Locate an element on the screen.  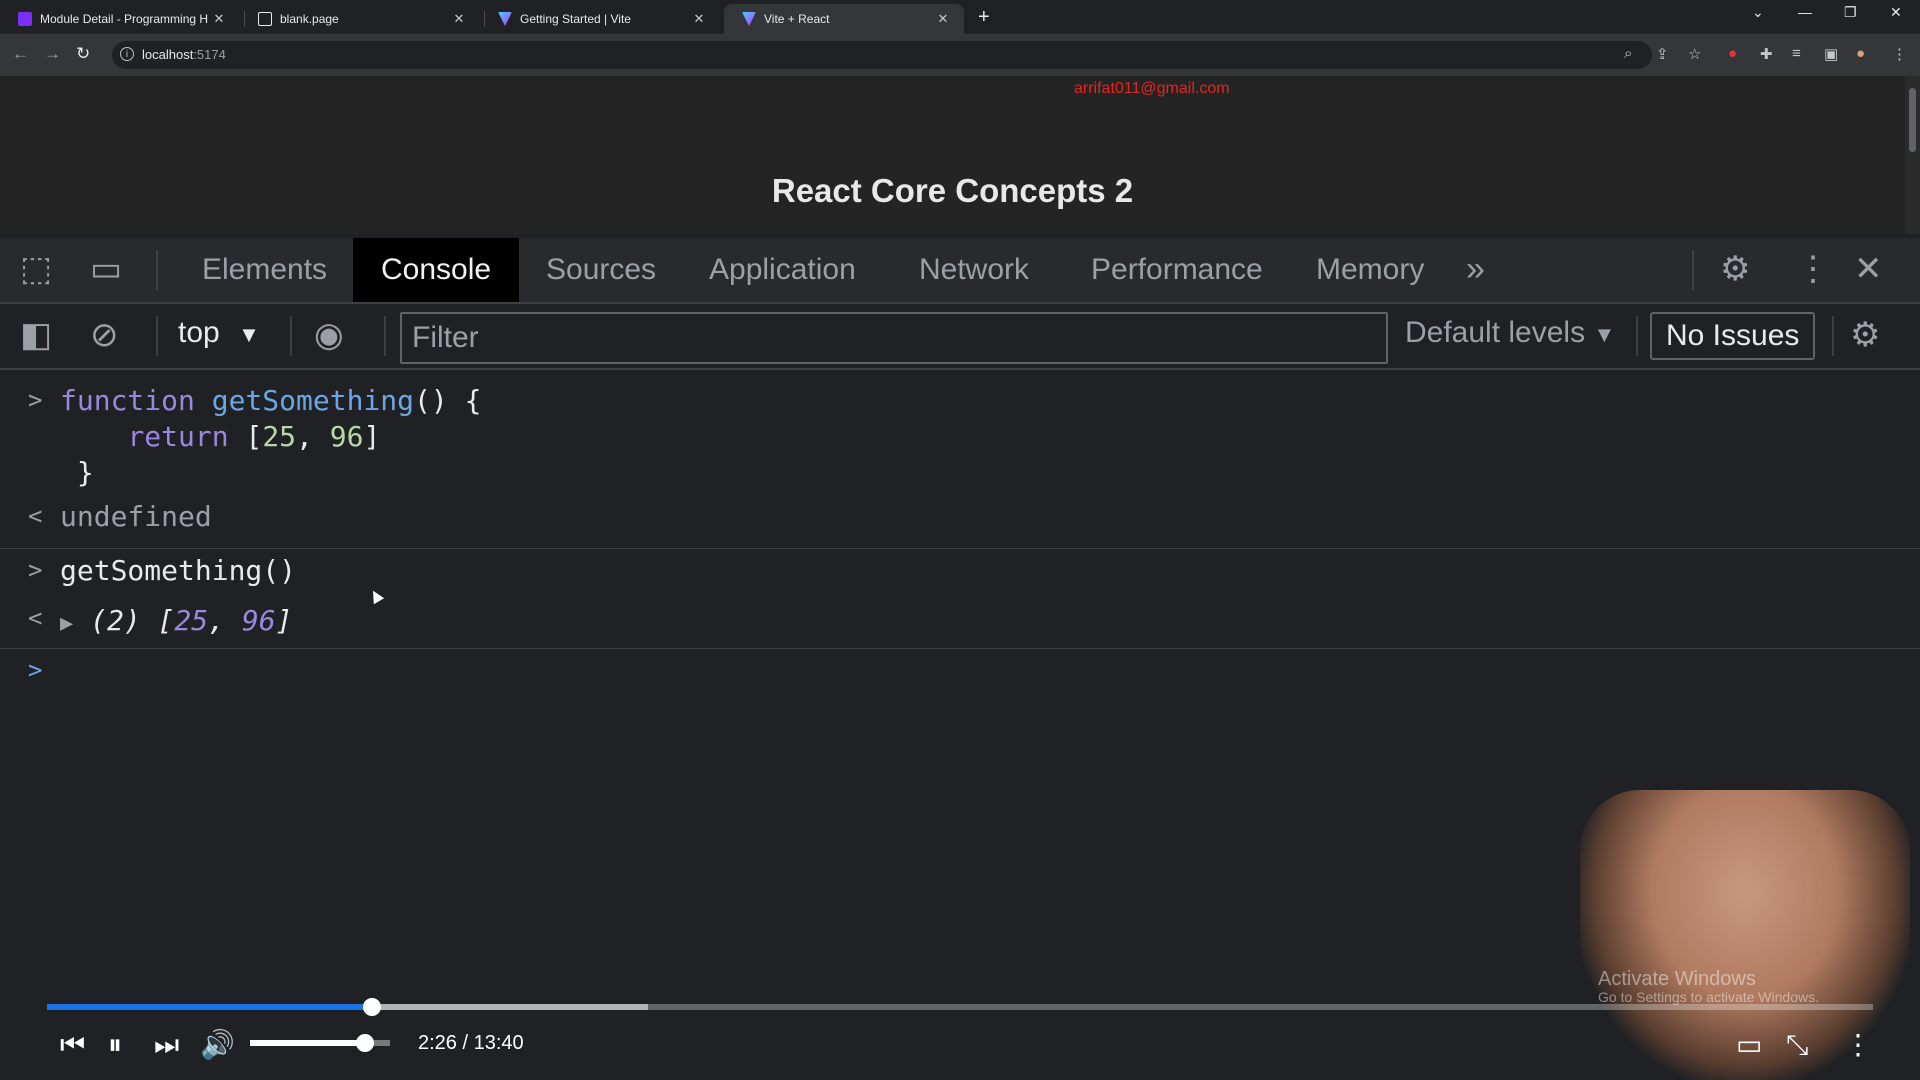
new-tab-button: + is located at coordinates (984, 17).